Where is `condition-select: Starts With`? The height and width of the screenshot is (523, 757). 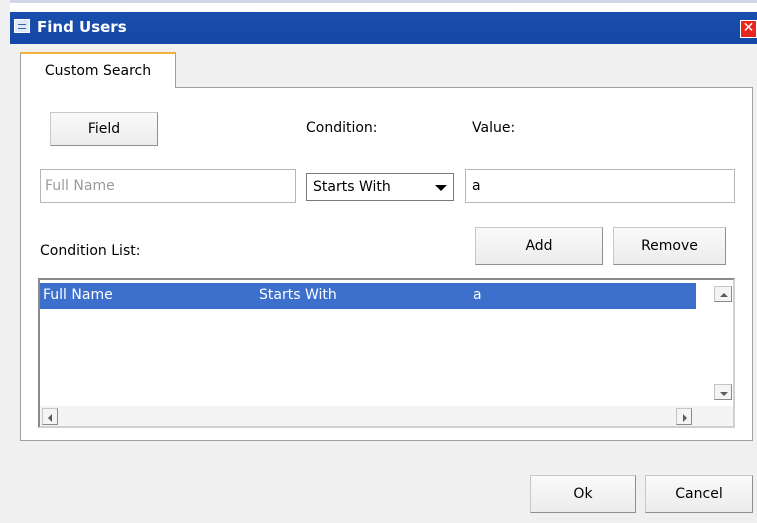 condition-select: Starts With is located at coordinates (380, 187).